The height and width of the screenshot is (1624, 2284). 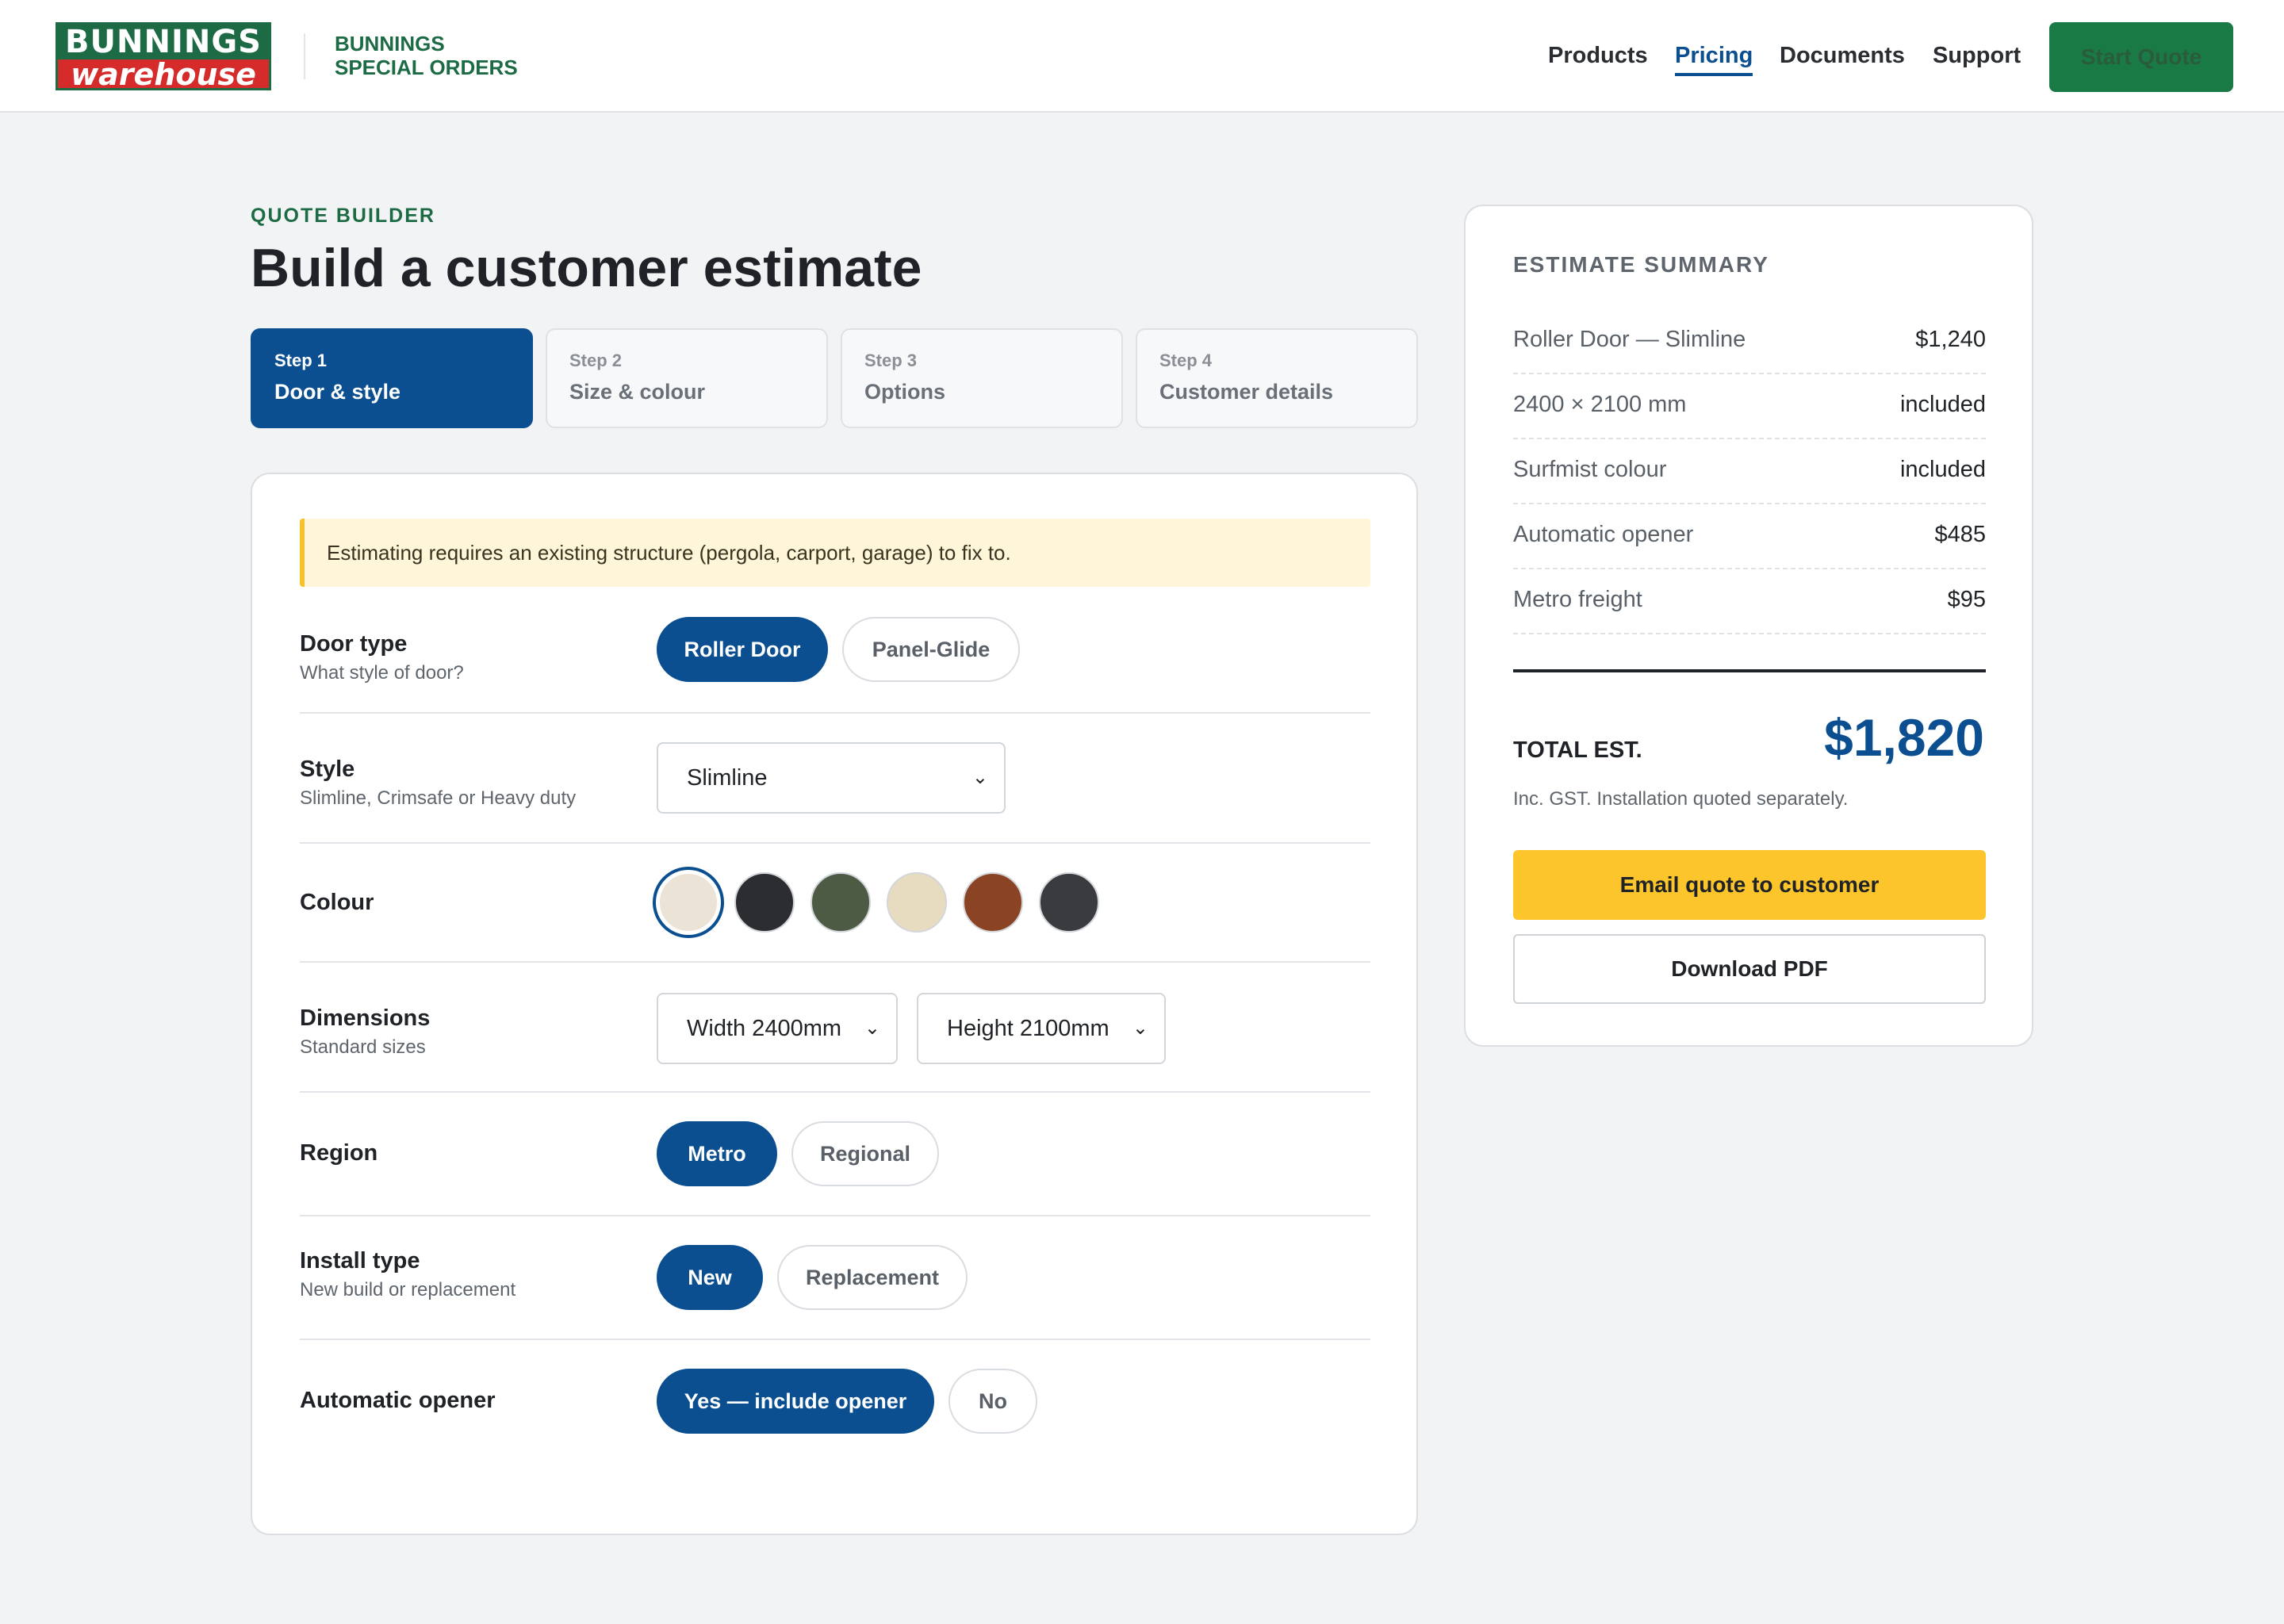 What do you see at coordinates (1714, 58) in the screenshot?
I see `nav-pricing: Pricing` at bounding box center [1714, 58].